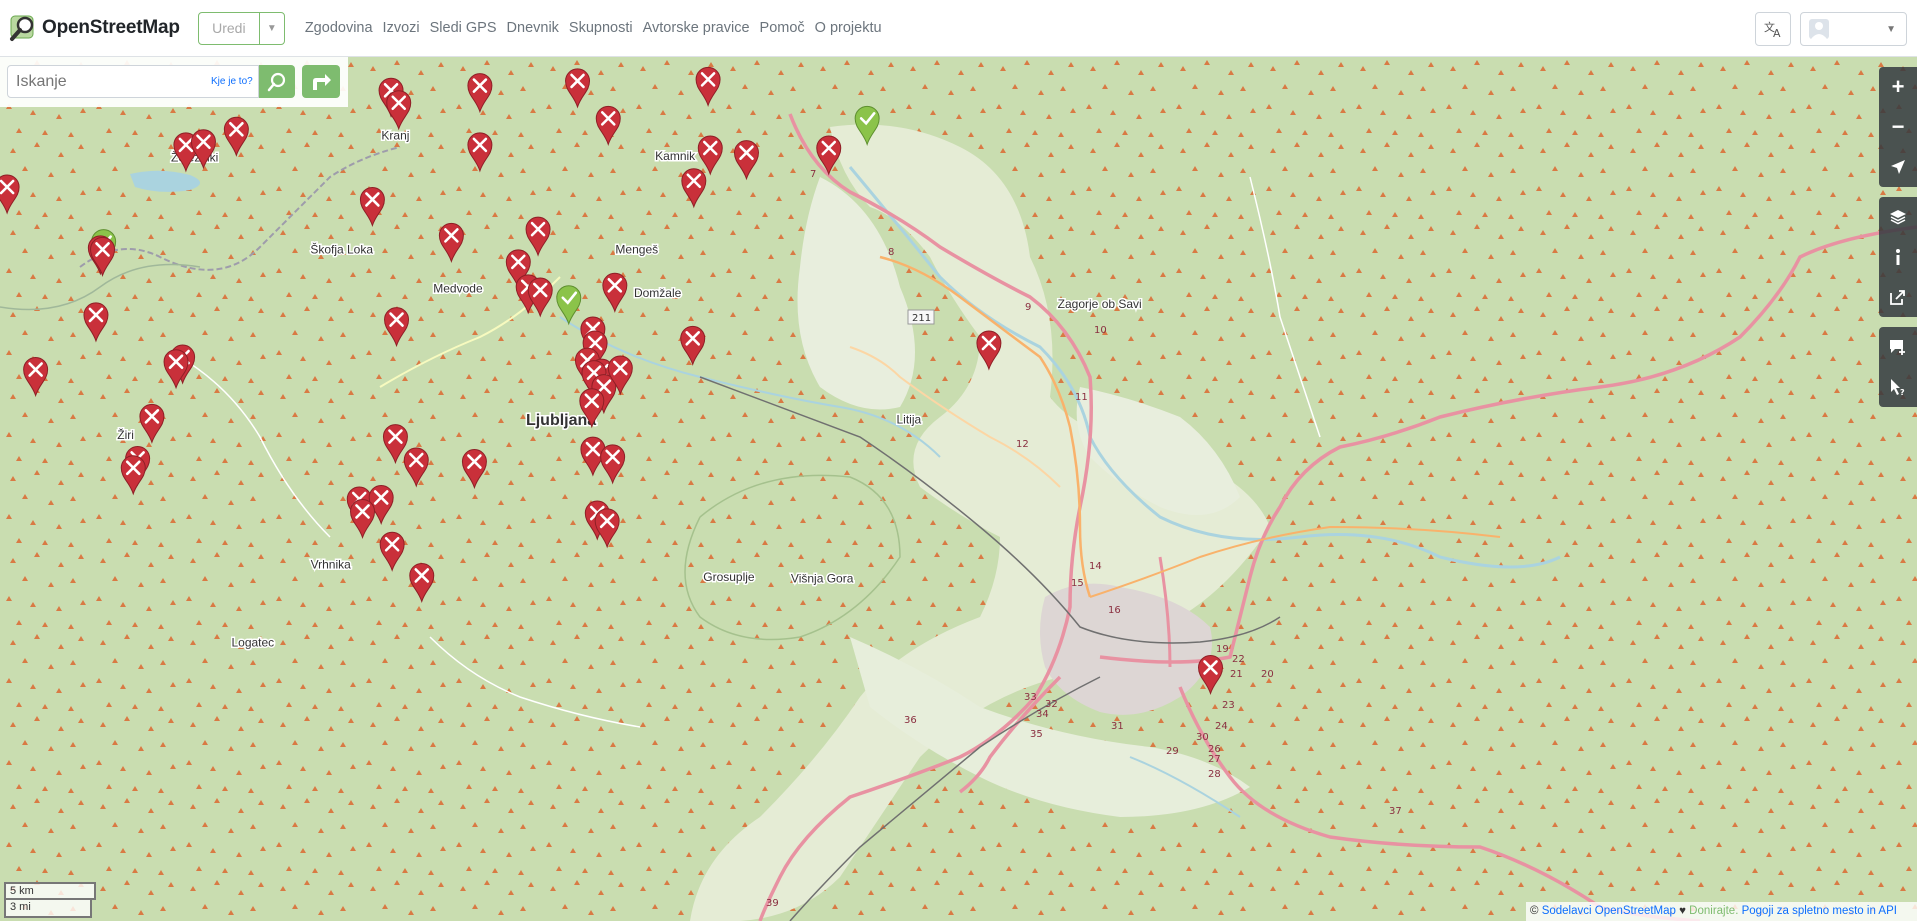 The height and width of the screenshot is (921, 1917). I want to click on scale-km: 5 km, so click(50, 891).